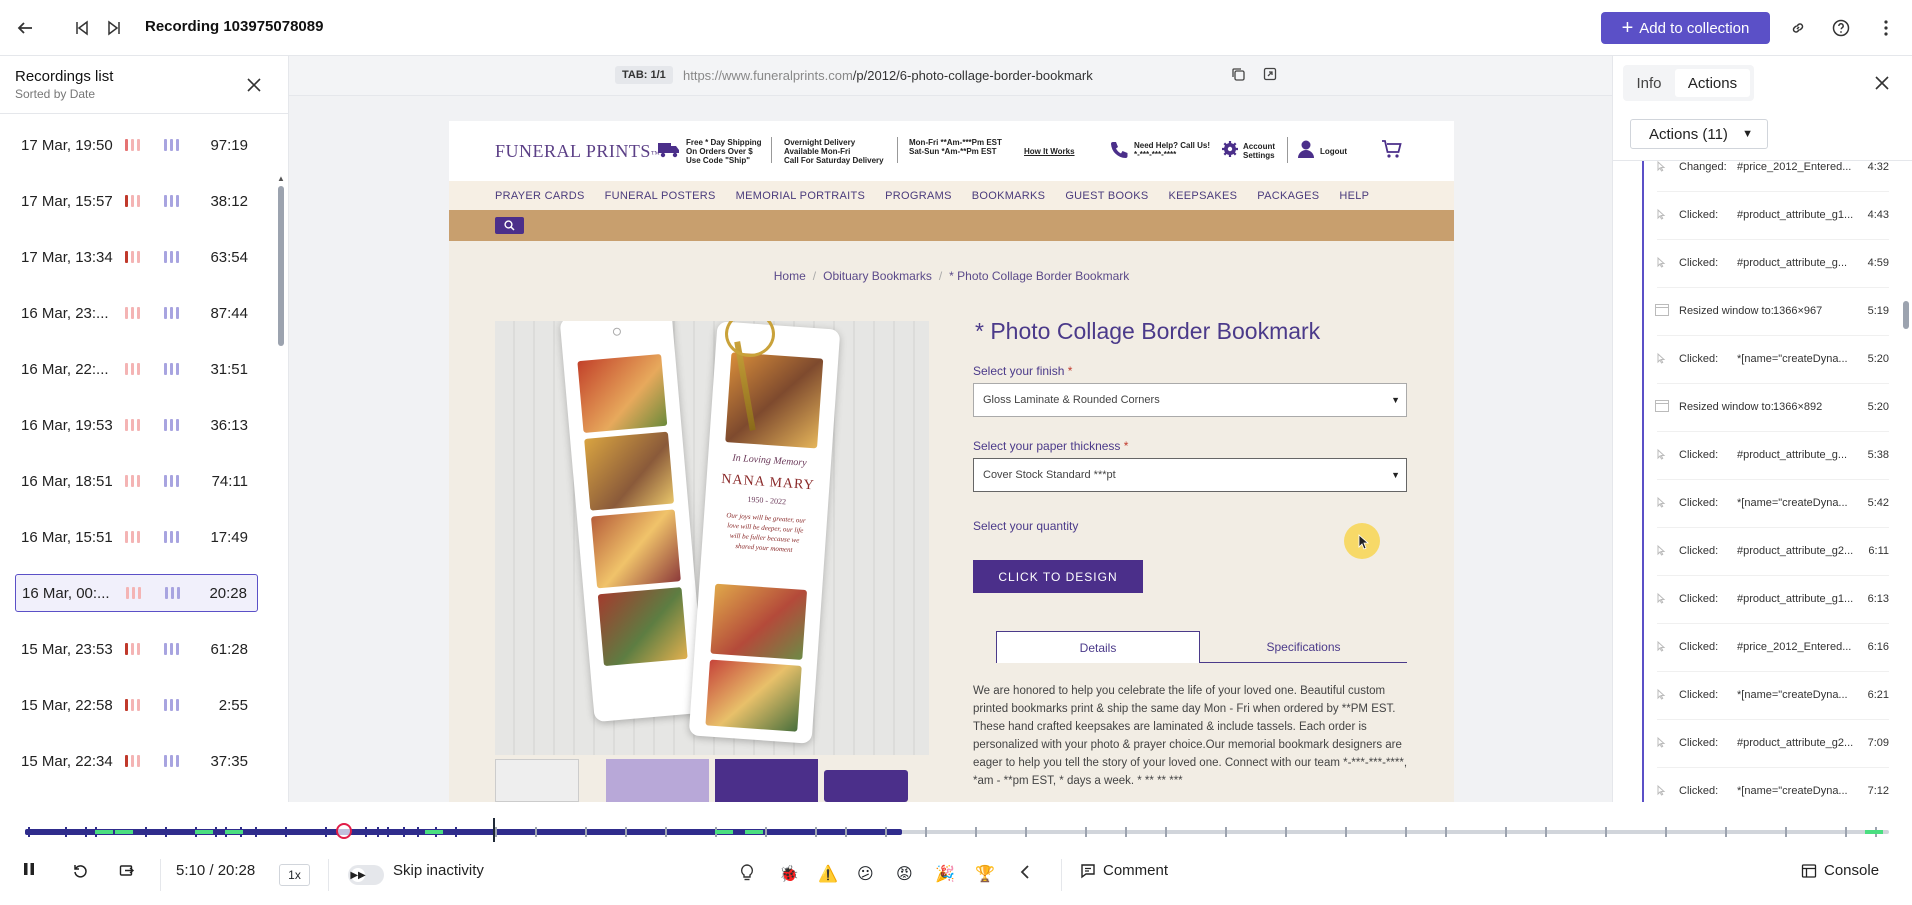 The image size is (1912, 905). I want to click on error-marker-icon, so click(344, 831).